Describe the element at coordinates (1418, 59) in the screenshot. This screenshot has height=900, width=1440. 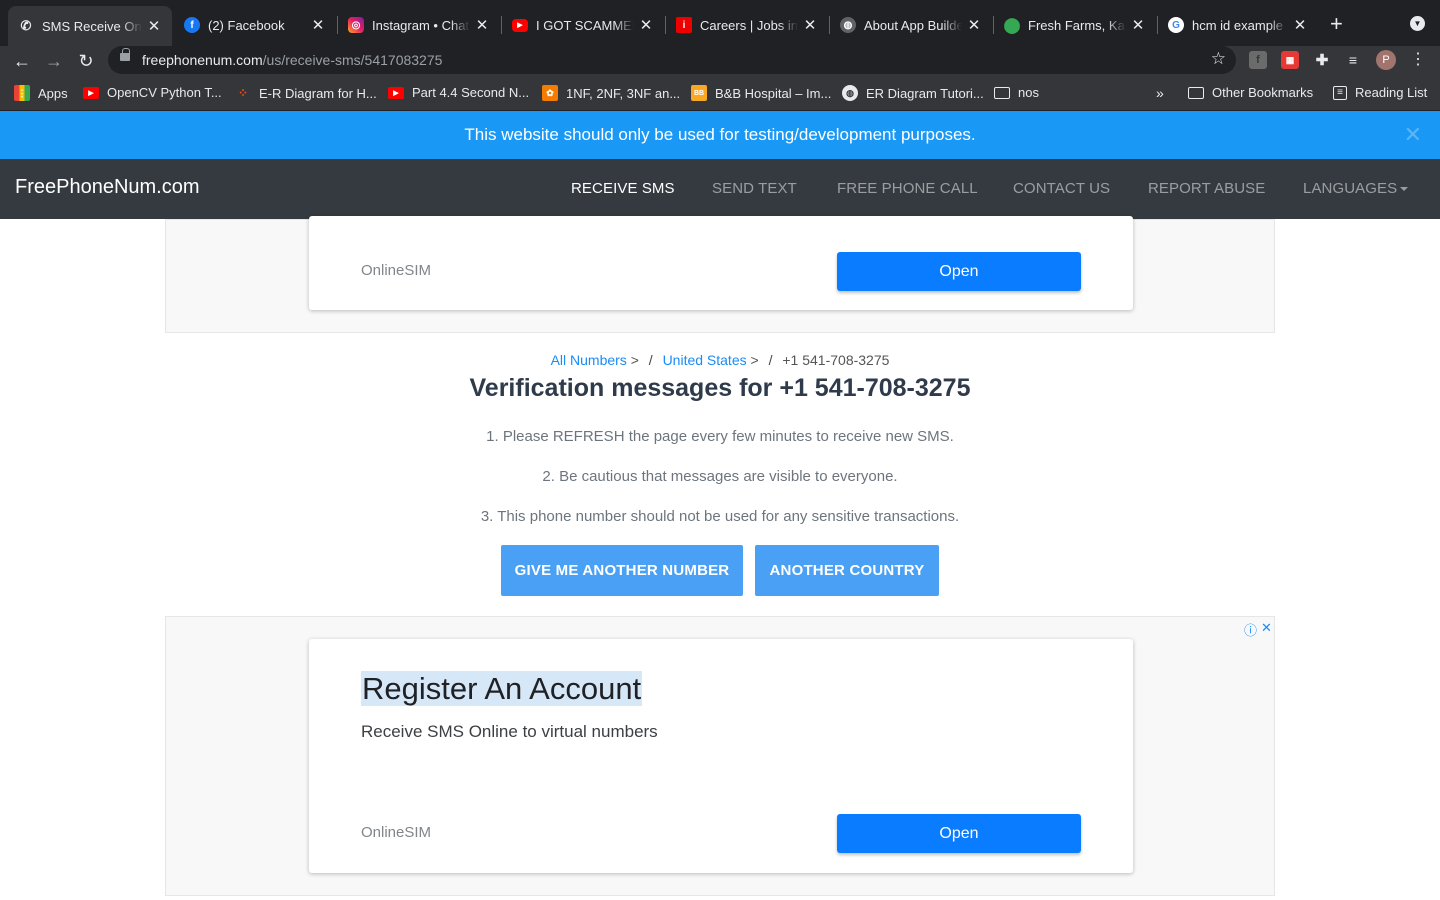
I see `browser-menu-icon: ⋮` at that location.